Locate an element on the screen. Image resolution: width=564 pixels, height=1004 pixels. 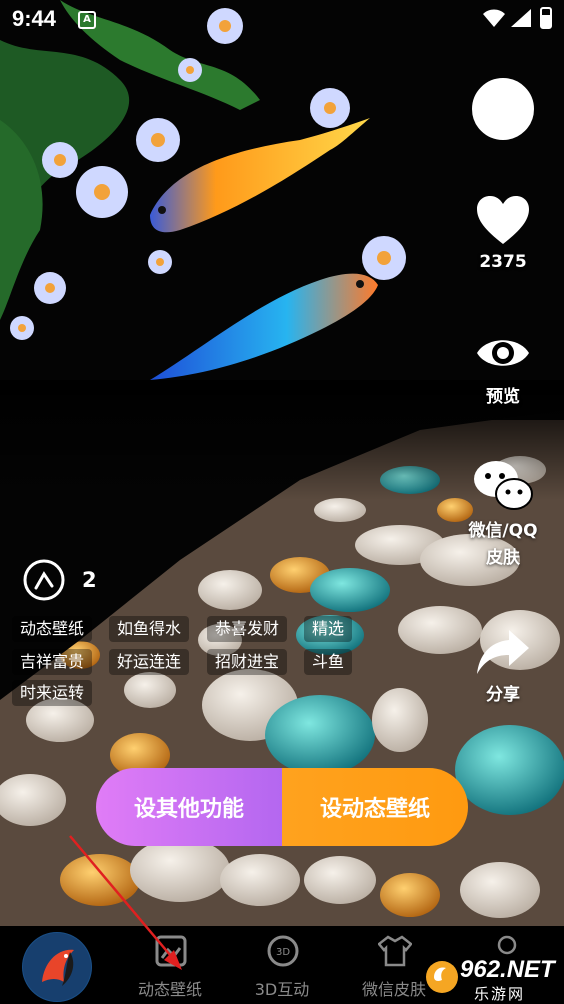
wechat-skin-button: 微信/QQ 皮肤 is located at coordinates (503, 513).